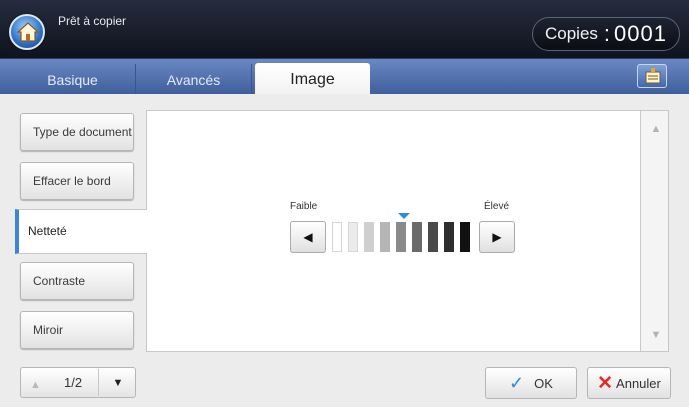 The width and height of the screenshot is (689, 407). Describe the element at coordinates (638, 383) in the screenshot. I see `cancel-label: Annuler` at that location.